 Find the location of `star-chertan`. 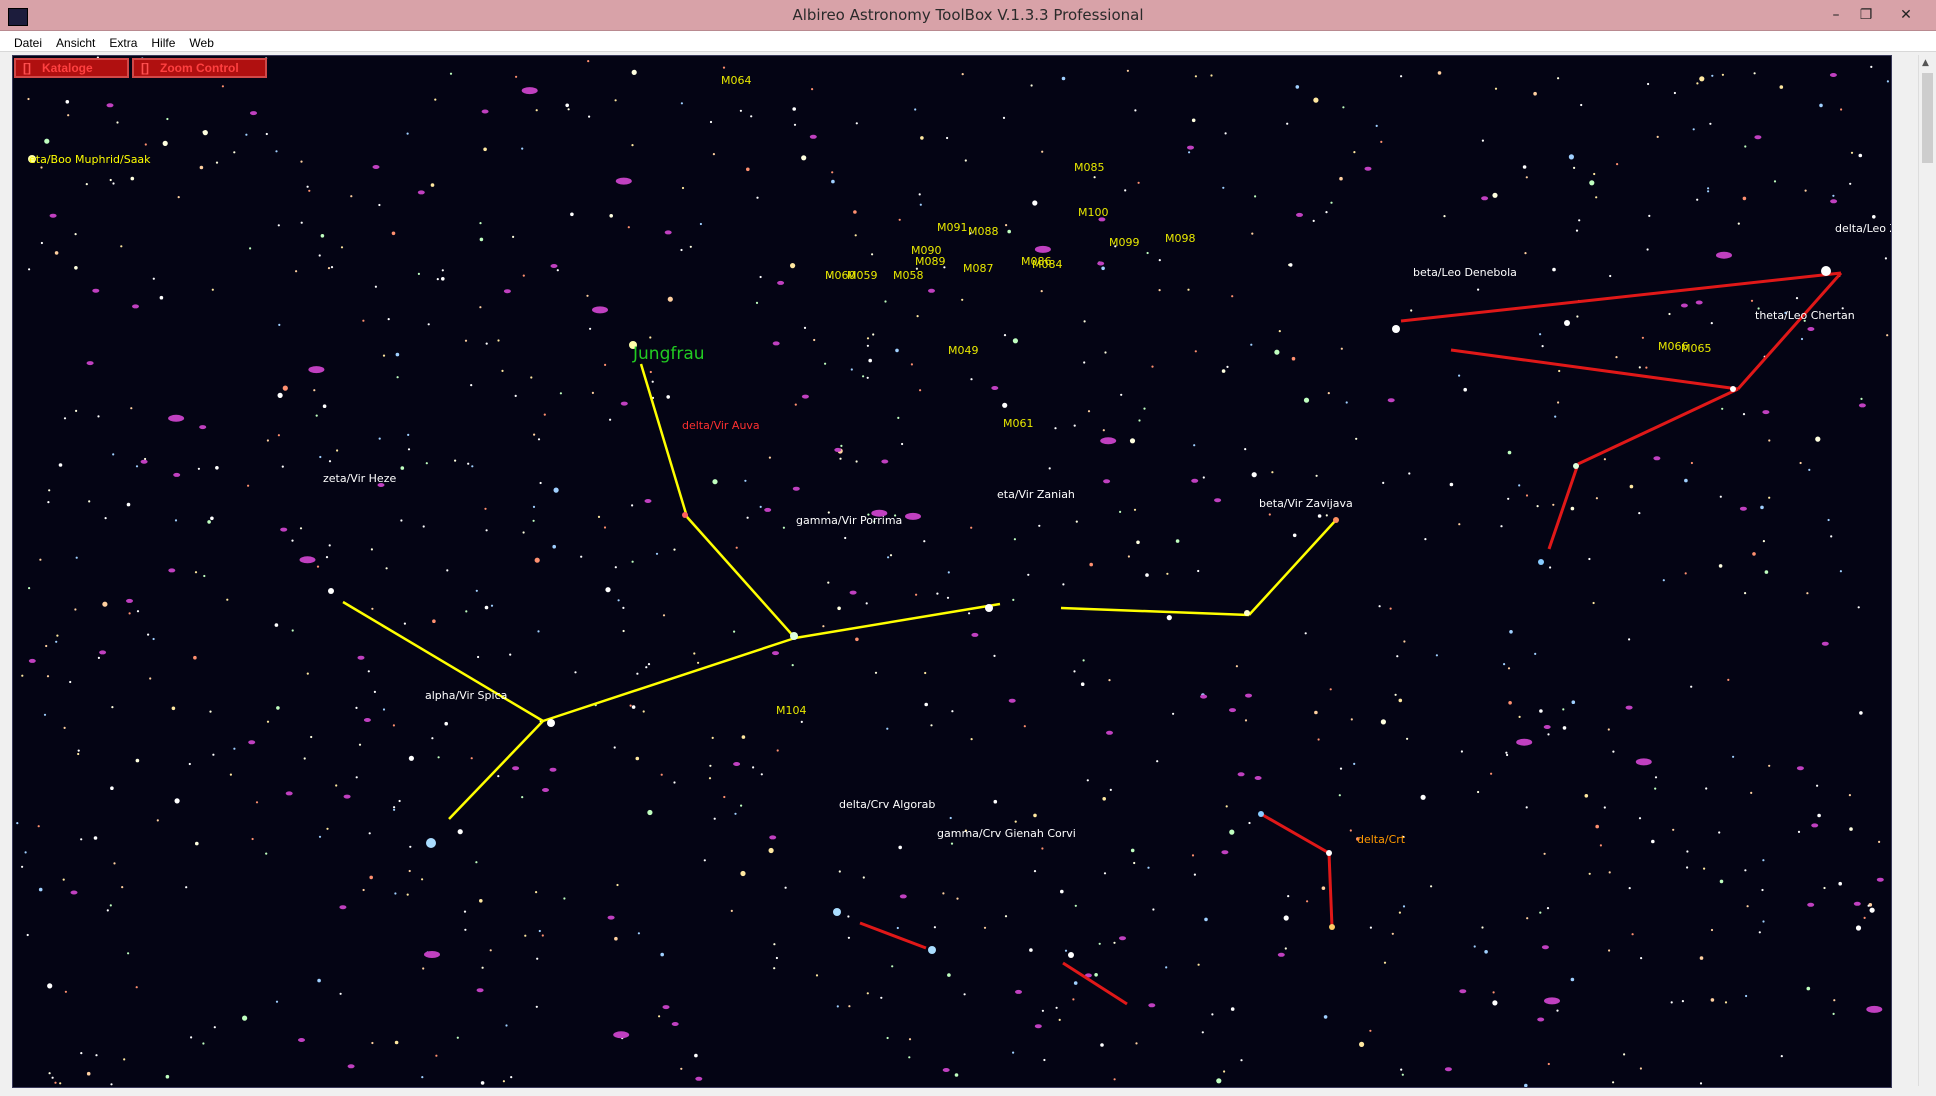

star-chertan is located at coordinates (1733, 389).